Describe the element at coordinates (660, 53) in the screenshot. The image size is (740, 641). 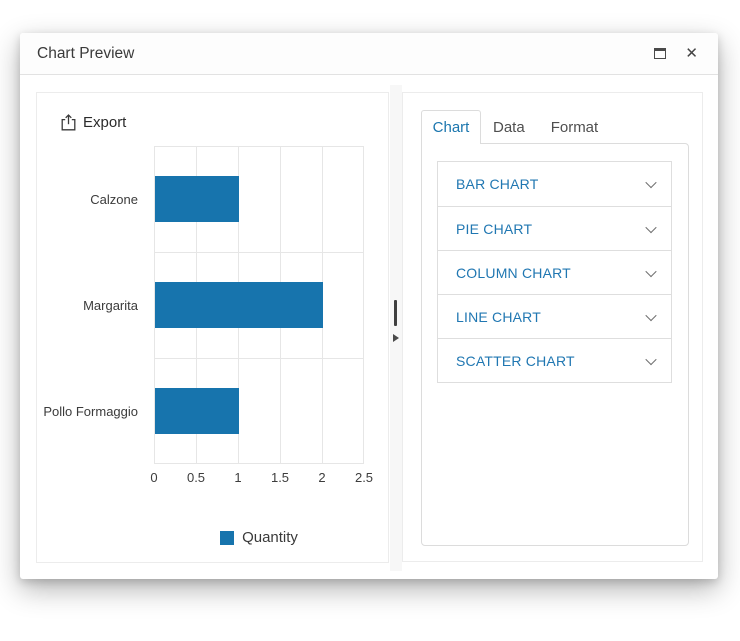
I see `maximize-icon` at that location.